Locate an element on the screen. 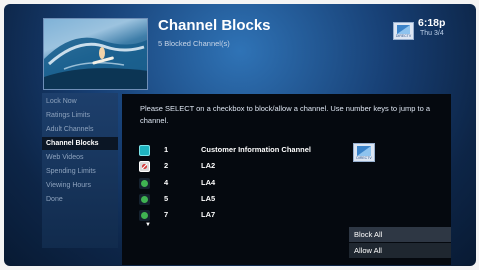 This screenshot has height=270, width=479. channel-name: LA7 is located at coordinates (208, 214).